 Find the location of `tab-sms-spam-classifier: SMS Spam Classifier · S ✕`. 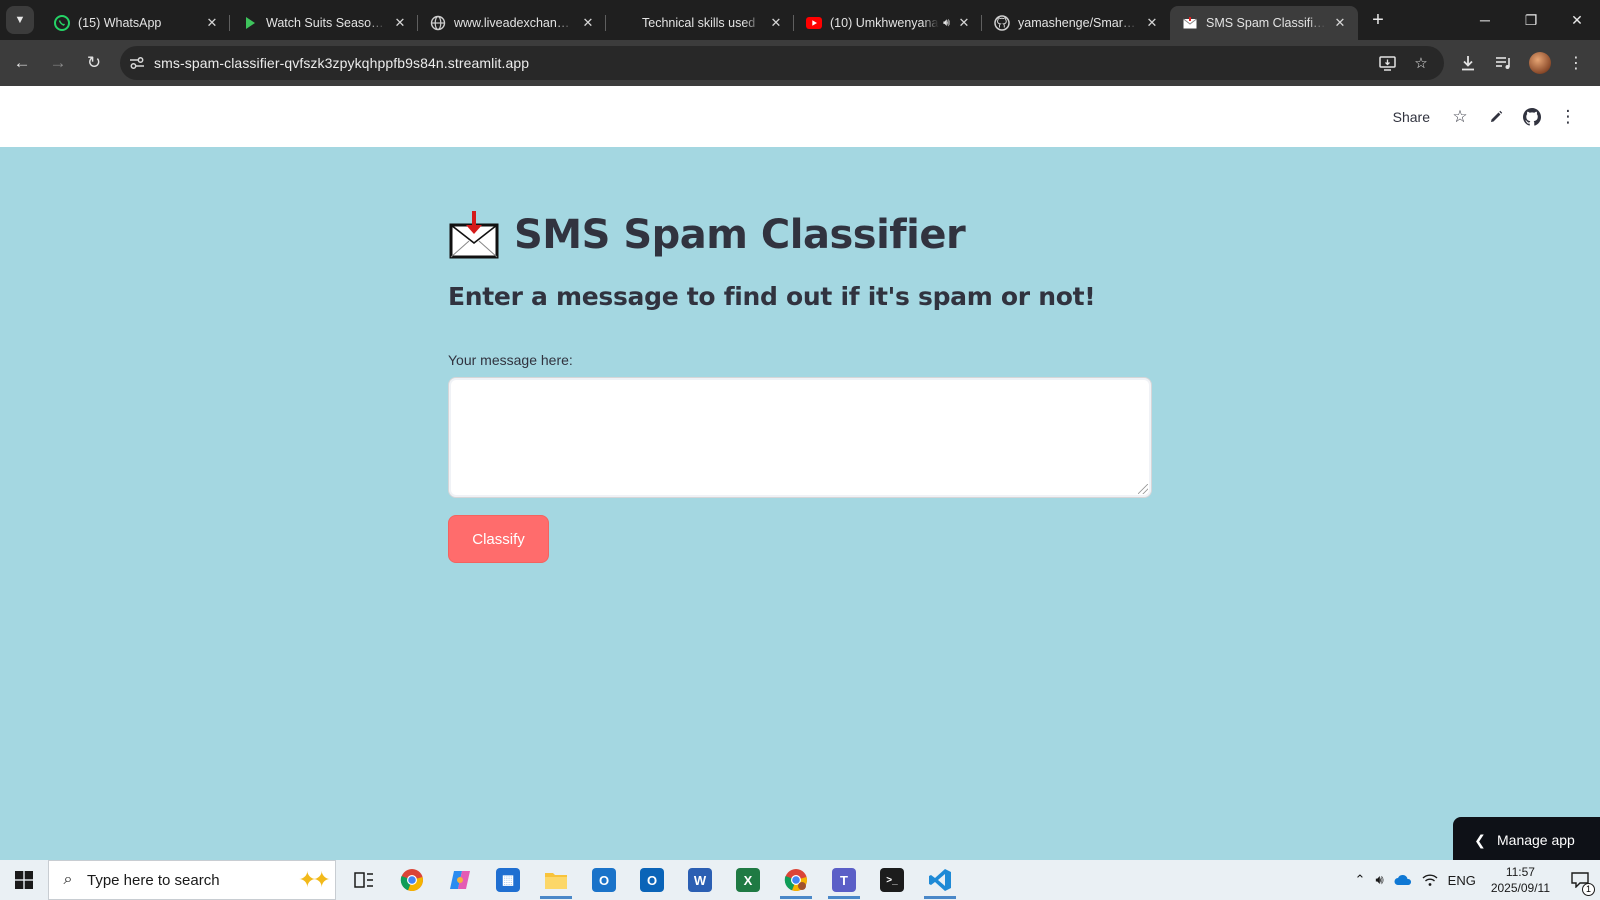

tab-sms-spam-classifier: SMS Spam Classifier · S ✕ is located at coordinates (1264, 23).